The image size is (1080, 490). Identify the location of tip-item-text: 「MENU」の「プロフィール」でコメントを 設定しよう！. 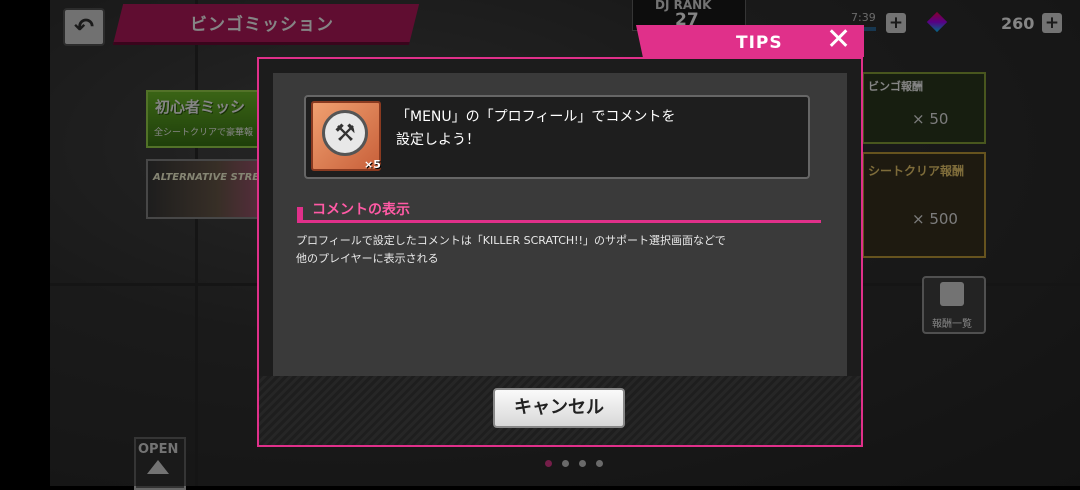
(536, 128).